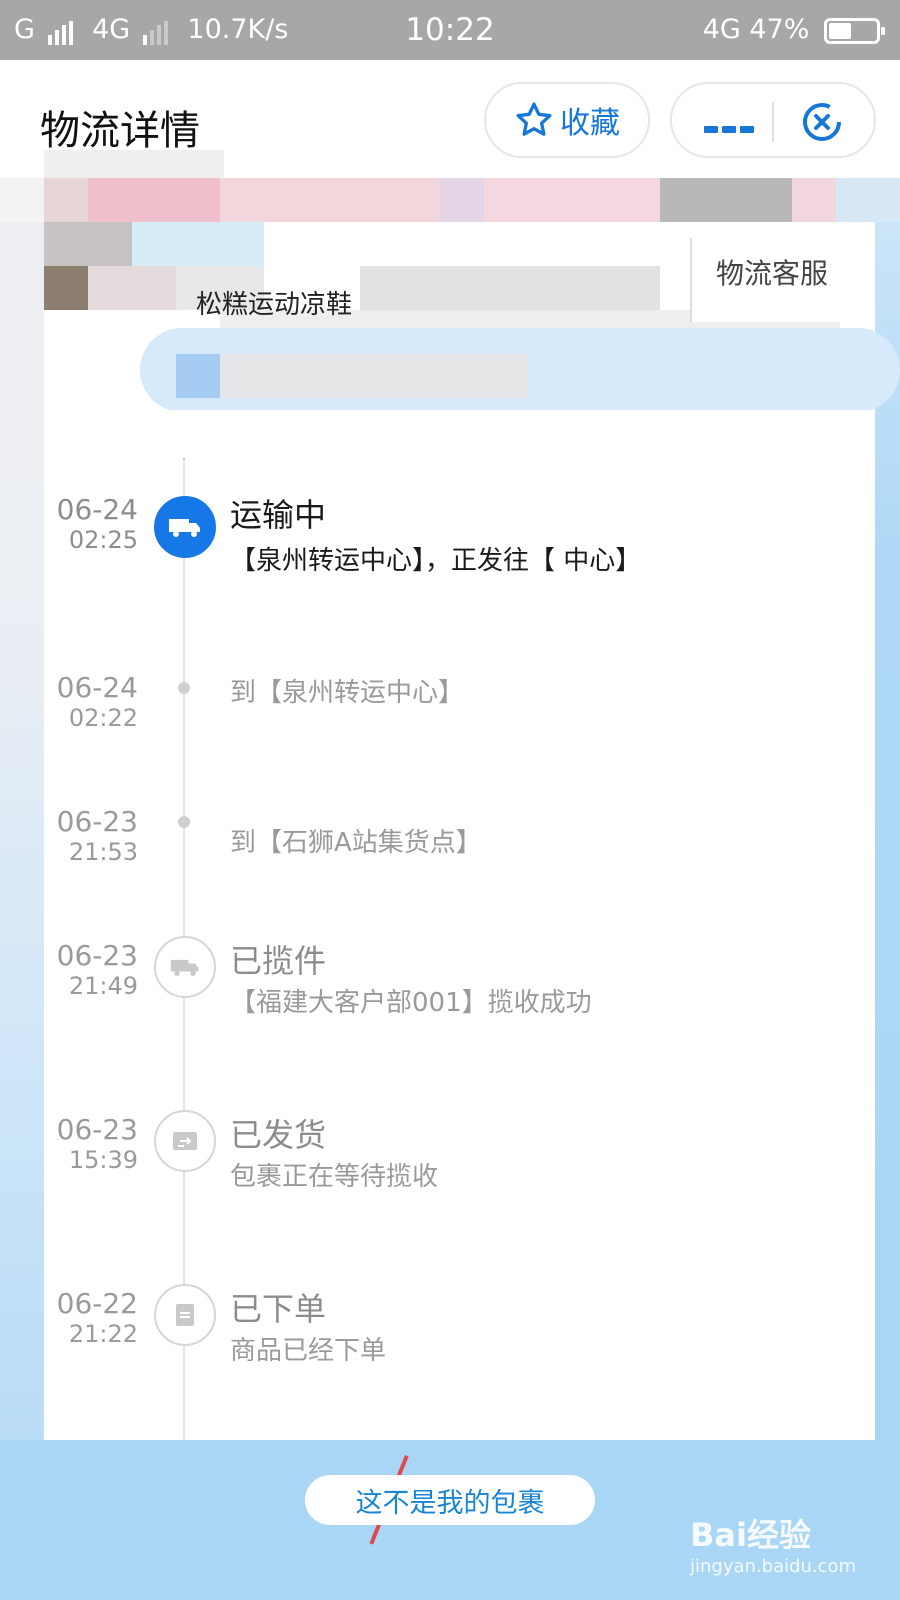  Describe the element at coordinates (822, 122) in the screenshot. I see `close-icon` at that location.